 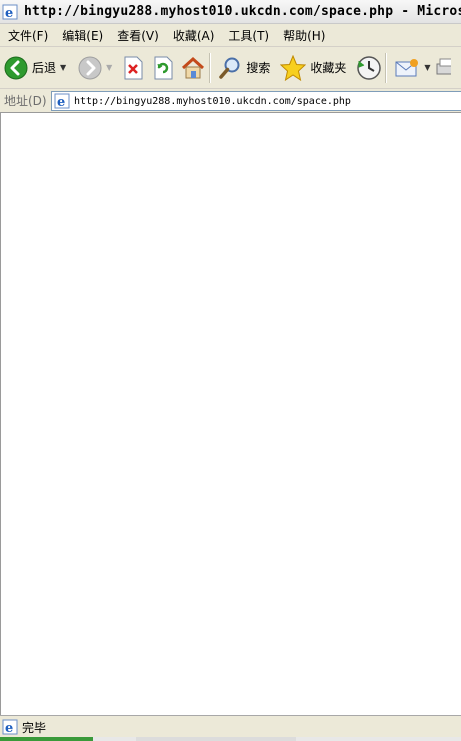 I want to click on search-icon, so click(x=230, y=68).